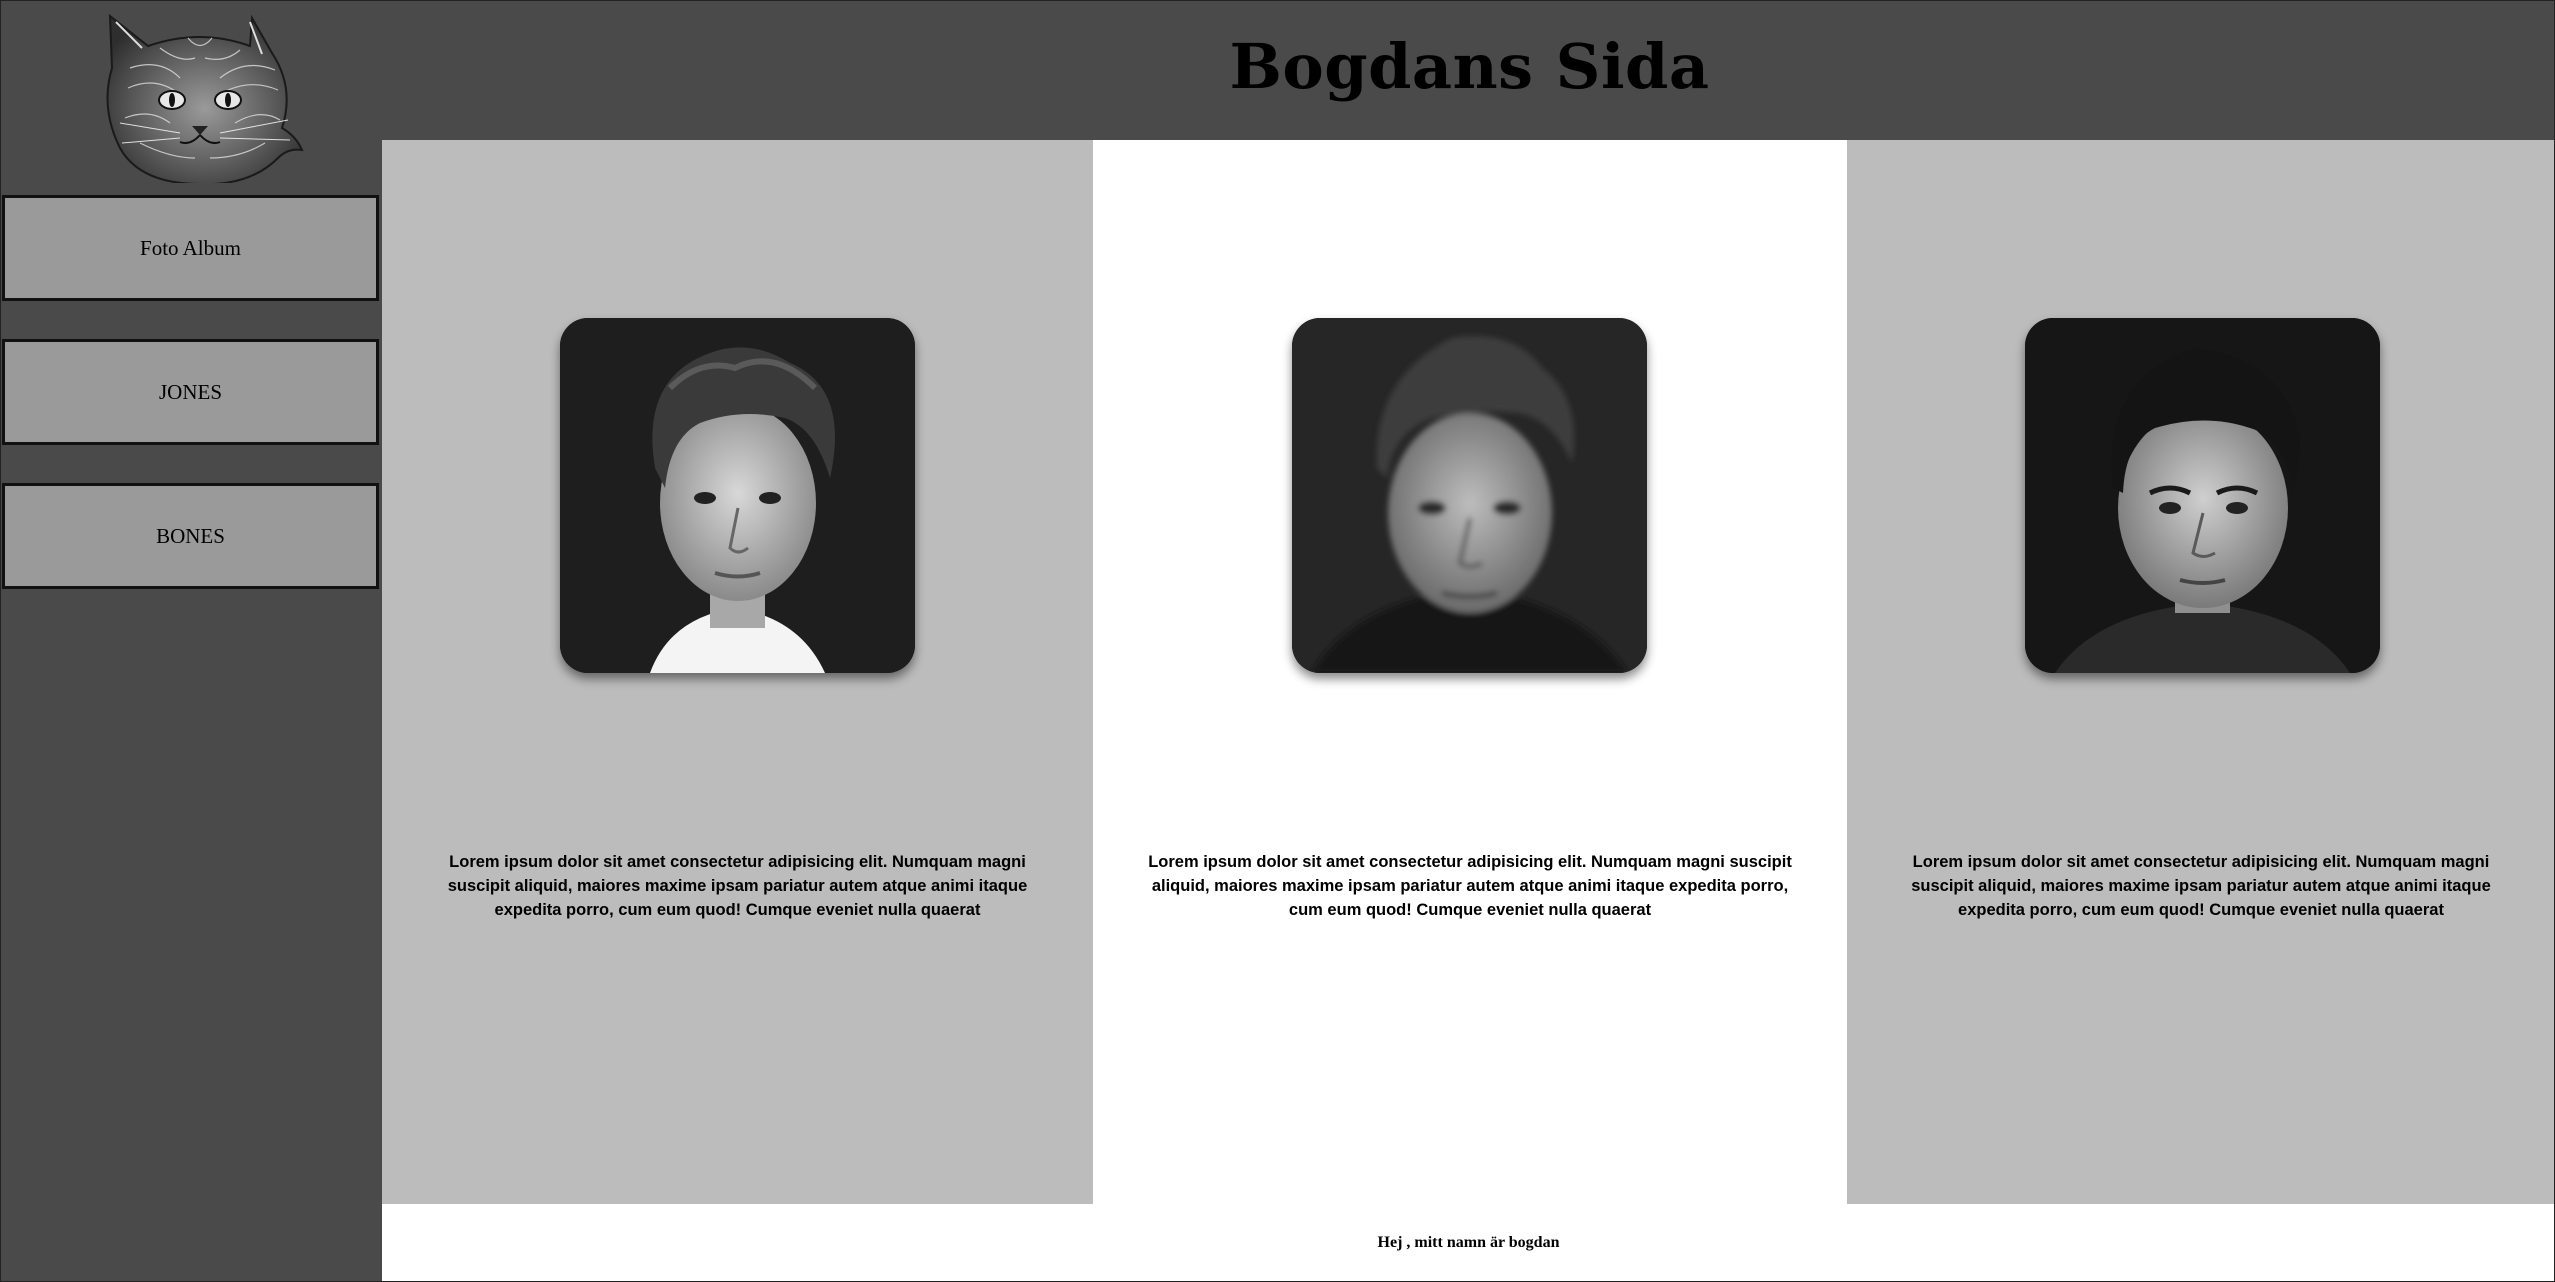  I want to click on header: Bogdans Sida, so click(1277, 70).